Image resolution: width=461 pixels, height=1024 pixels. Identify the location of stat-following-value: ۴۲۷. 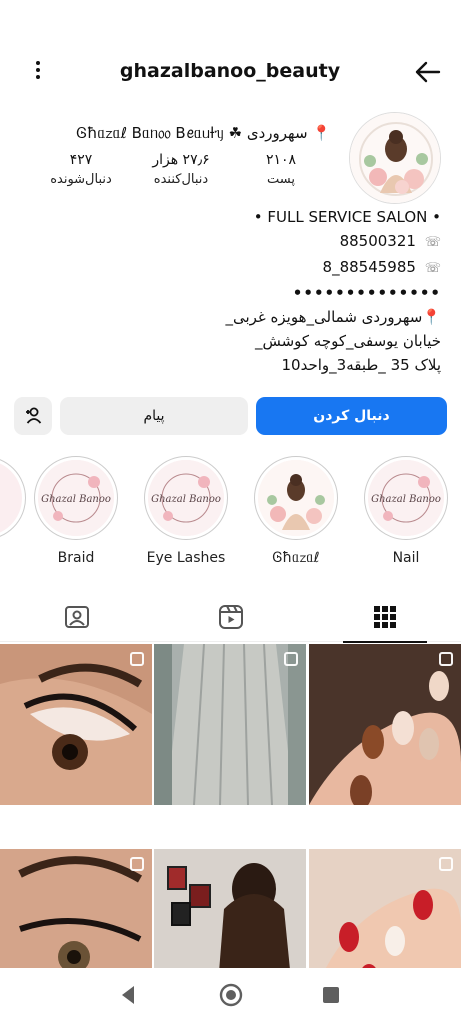
(81, 160).